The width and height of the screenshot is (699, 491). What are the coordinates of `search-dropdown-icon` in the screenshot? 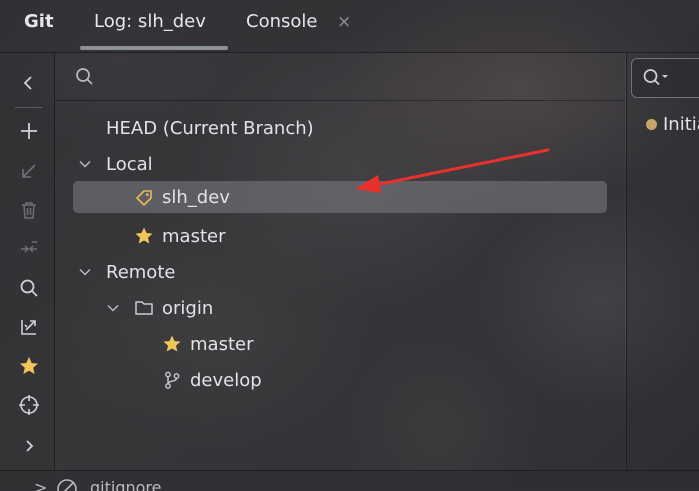 It's located at (657, 78).